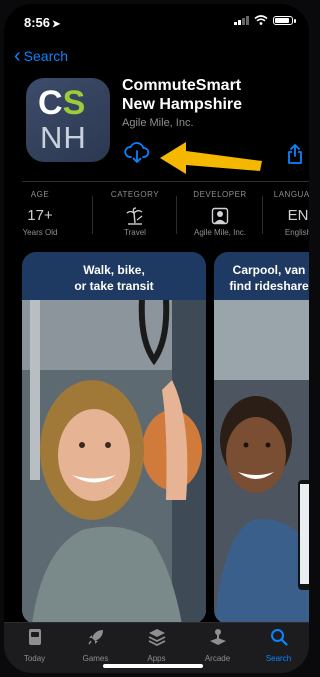 The image size is (320, 677). I want to click on share-icon, so click(295, 154).